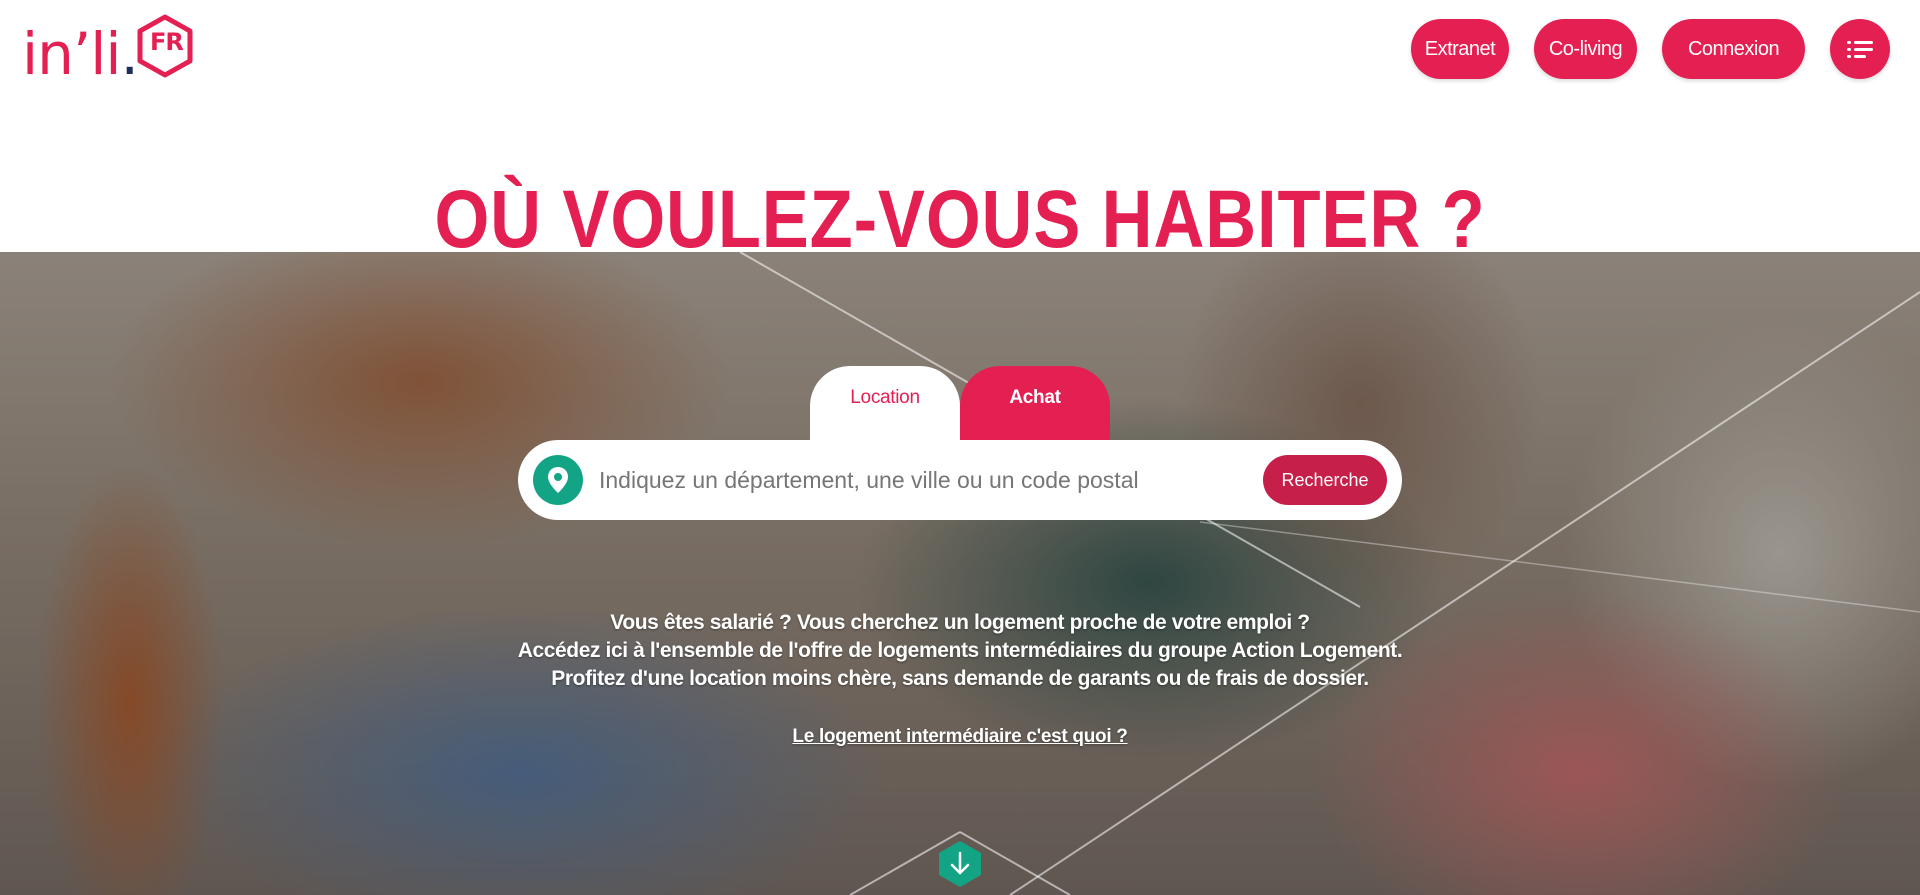 The width and height of the screenshot is (1920, 895). I want to click on search-bar: Recherche, so click(960, 480).